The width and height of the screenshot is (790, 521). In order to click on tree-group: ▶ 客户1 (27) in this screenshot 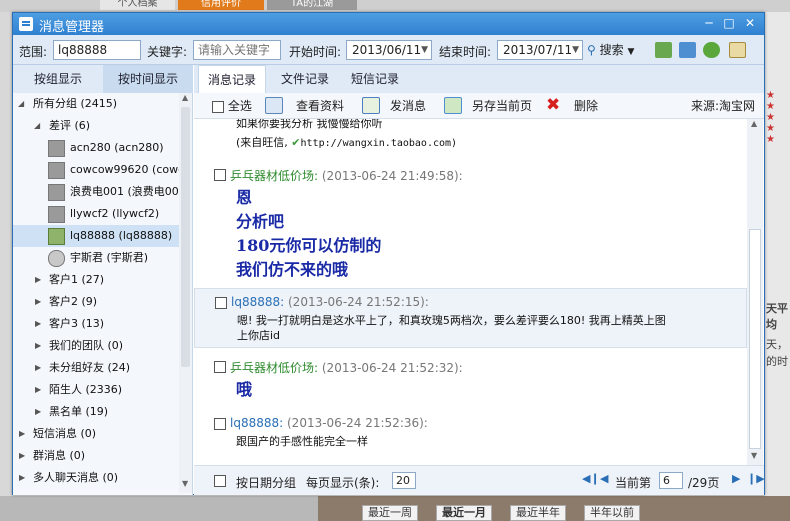, I will do `click(96, 280)`.